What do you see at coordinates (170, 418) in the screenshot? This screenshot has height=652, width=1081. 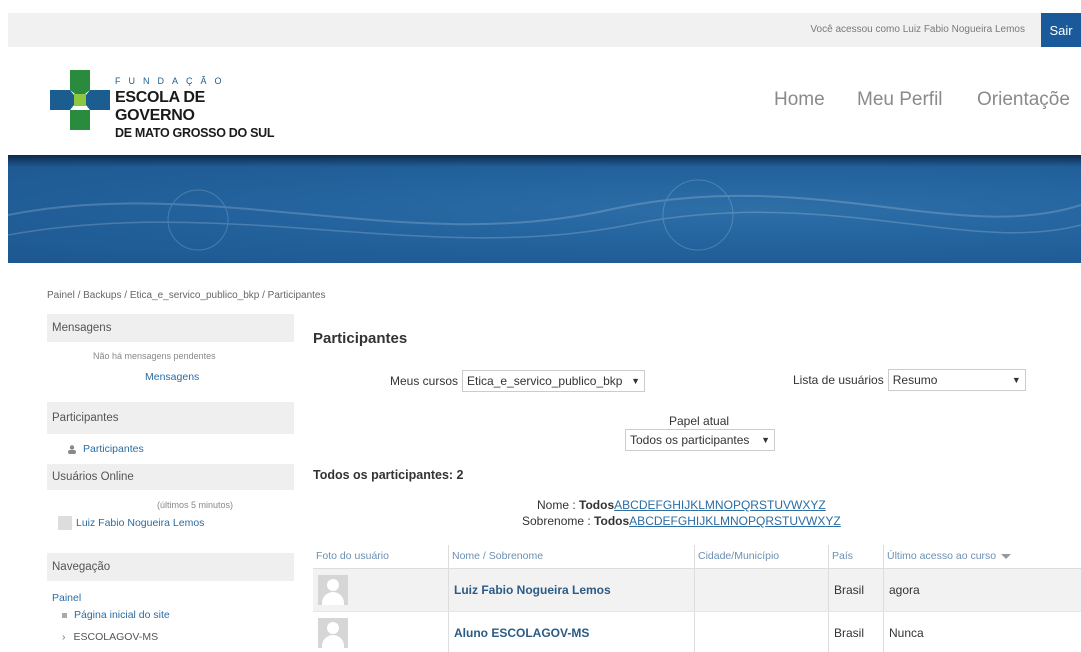 I see `block-participants-header: Participantes` at bounding box center [170, 418].